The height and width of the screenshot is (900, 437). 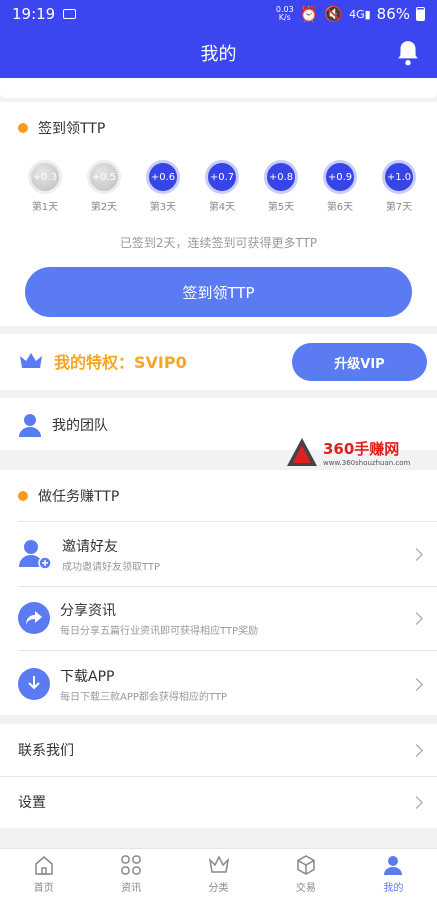 I want to click on upgrade-vip-button: 升级VIP, so click(x=359, y=362).